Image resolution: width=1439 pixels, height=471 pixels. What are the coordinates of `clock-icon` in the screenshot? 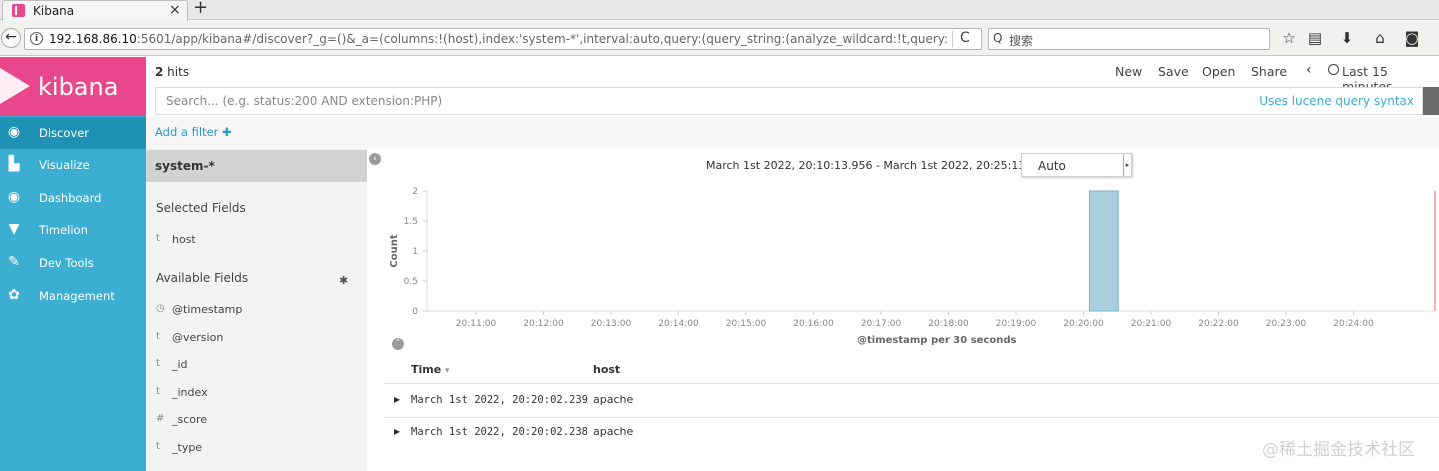 It's located at (1333, 69).